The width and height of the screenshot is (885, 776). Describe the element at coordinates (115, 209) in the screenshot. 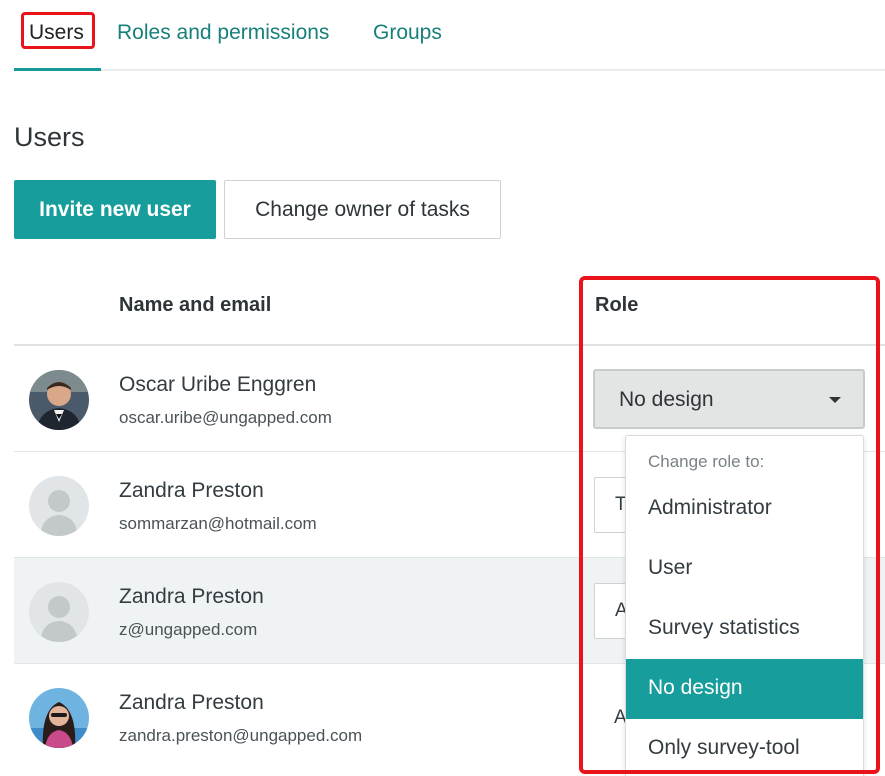

I see `invite-new-user-button: Invite new user` at that location.